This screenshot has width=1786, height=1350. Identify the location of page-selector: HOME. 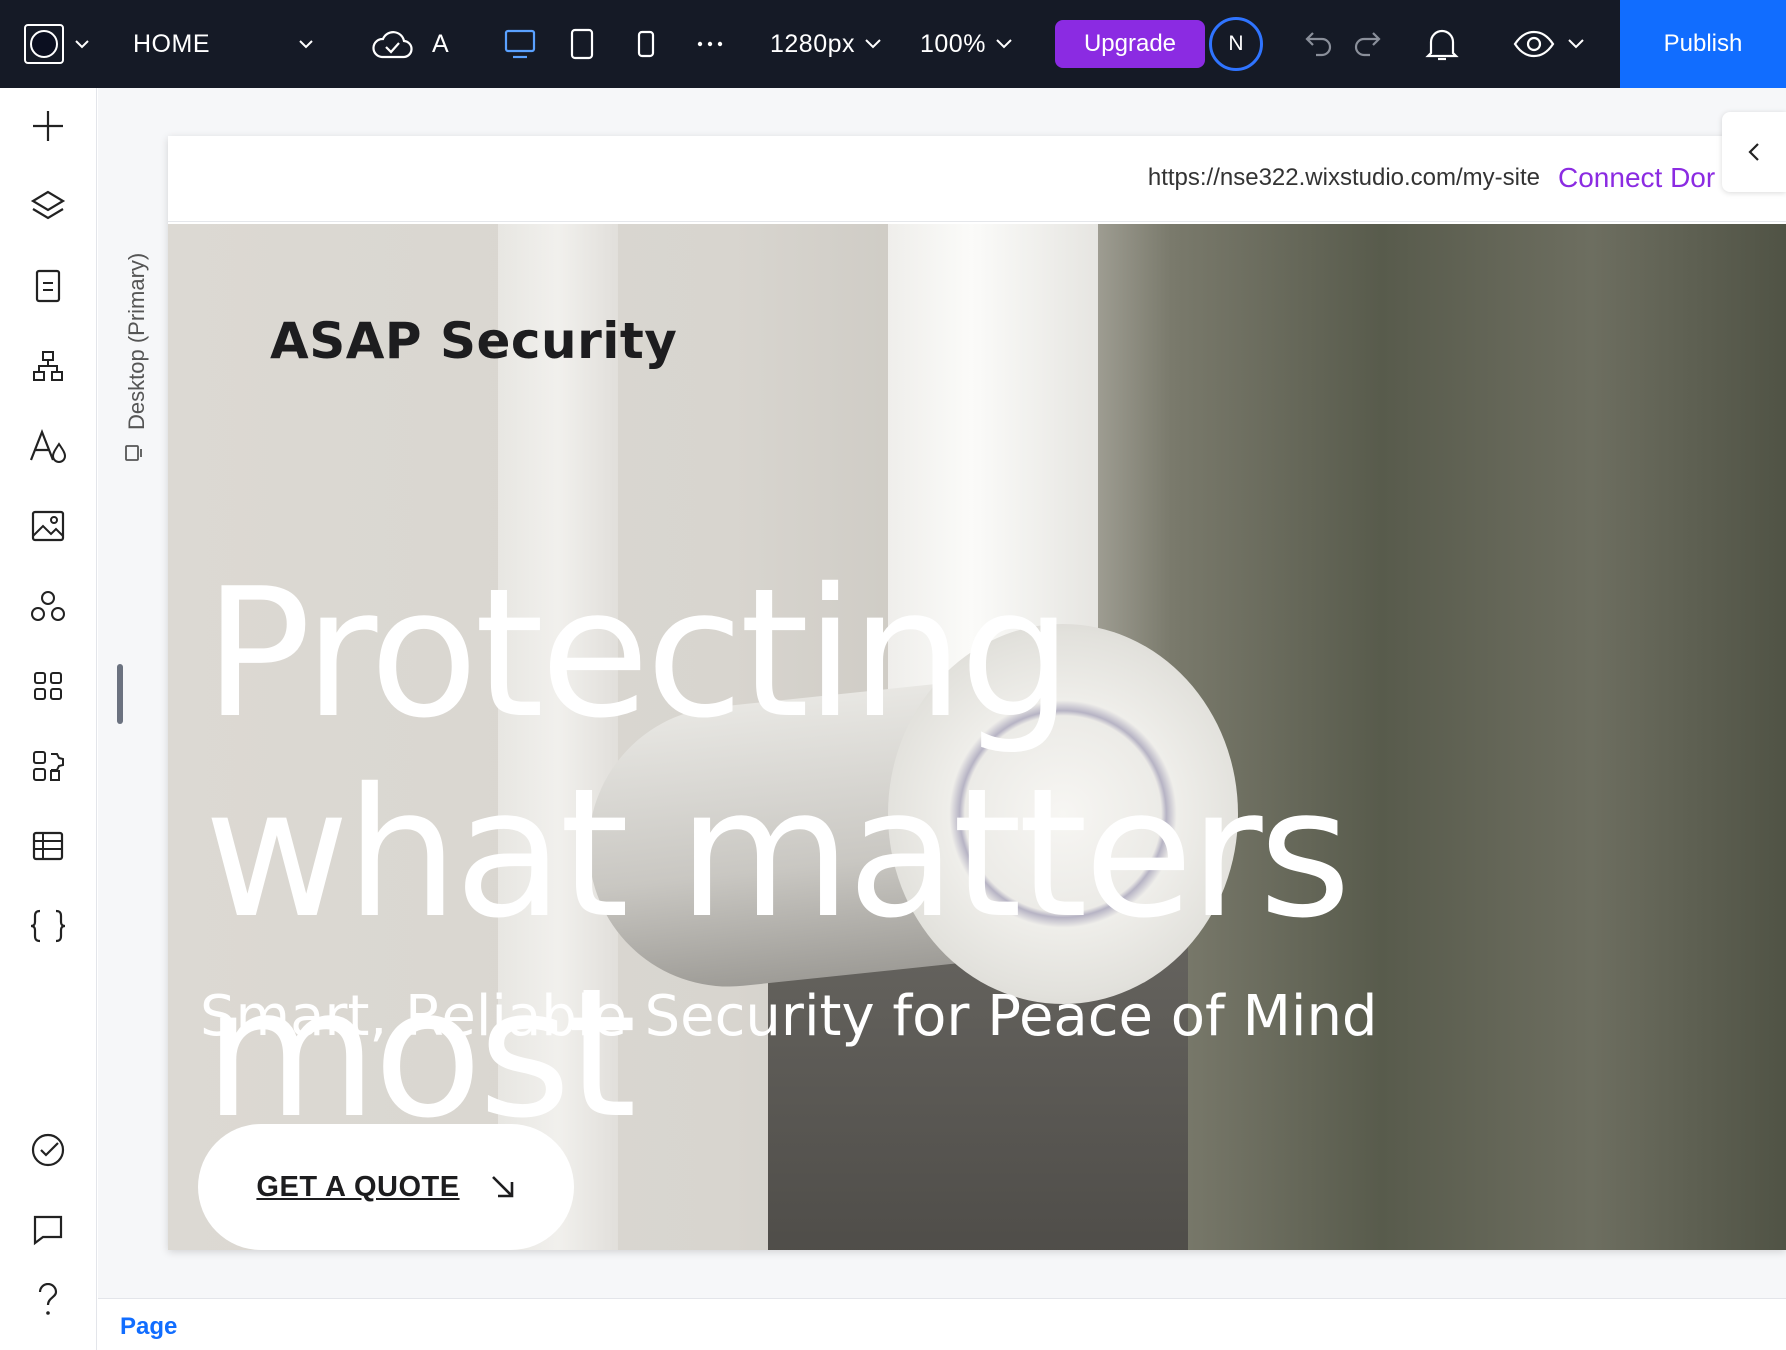
(171, 44).